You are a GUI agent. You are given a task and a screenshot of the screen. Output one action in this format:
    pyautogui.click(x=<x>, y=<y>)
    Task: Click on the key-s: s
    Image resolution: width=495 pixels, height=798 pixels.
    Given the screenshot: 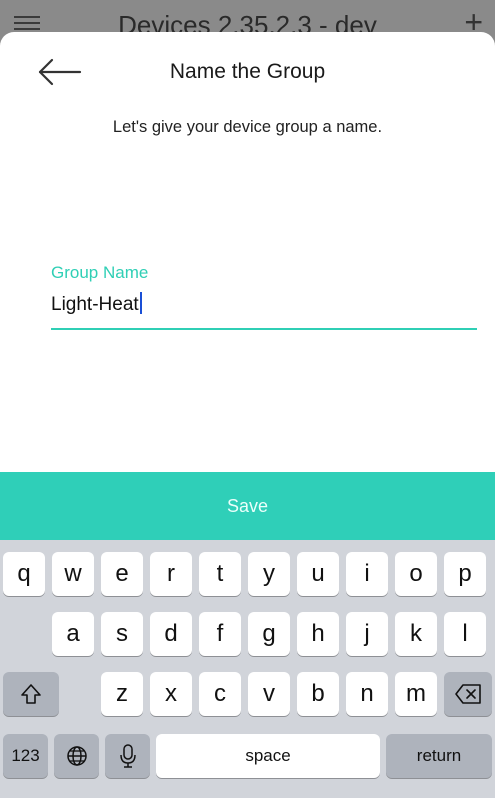 What is the action you would take?
    pyautogui.click(x=122, y=634)
    